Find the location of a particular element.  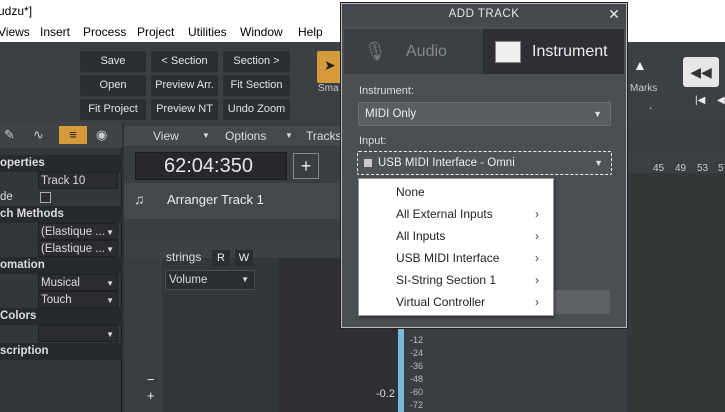

db-tick: -12 is located at coordinates (417, 340).